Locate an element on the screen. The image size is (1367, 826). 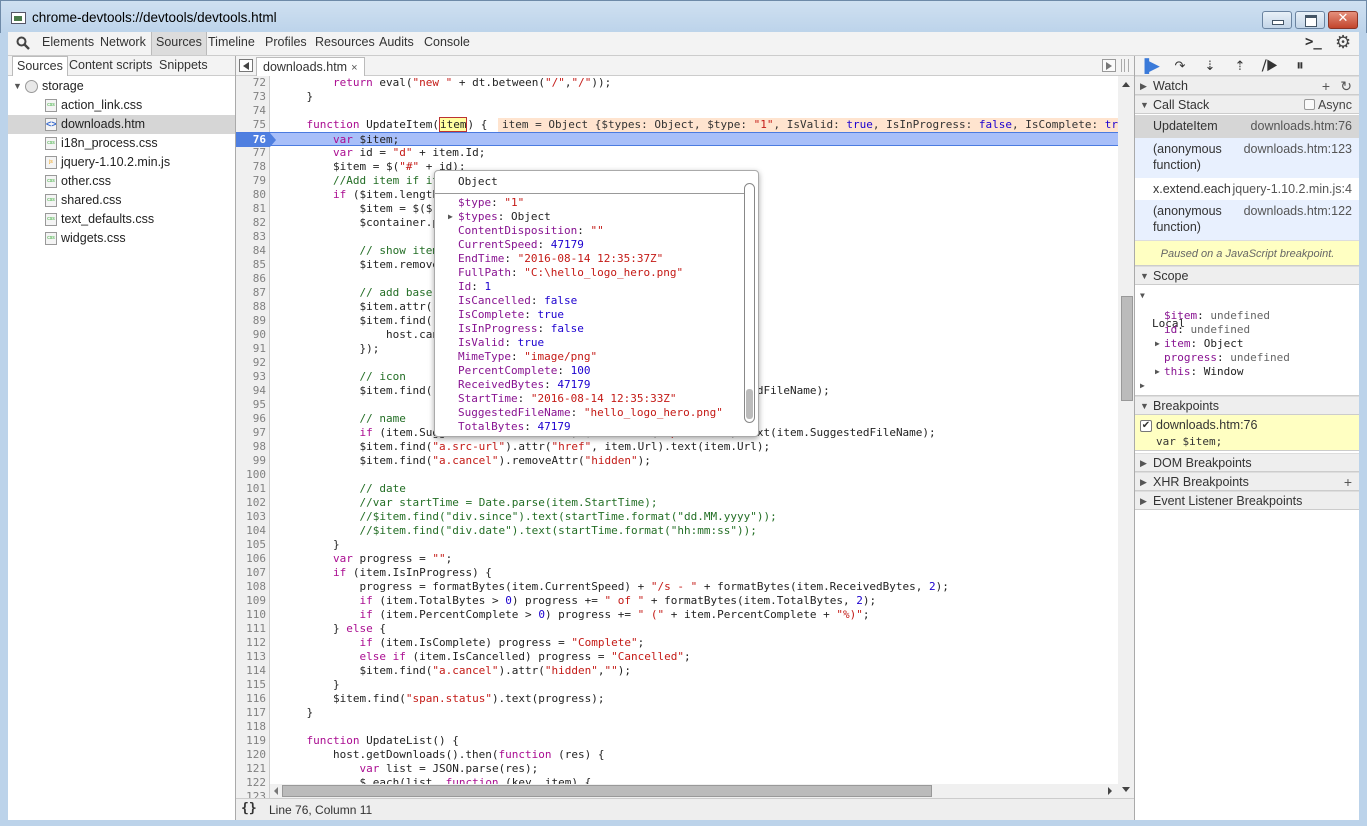
line-number: 121 is located at coordinates (251, 769).